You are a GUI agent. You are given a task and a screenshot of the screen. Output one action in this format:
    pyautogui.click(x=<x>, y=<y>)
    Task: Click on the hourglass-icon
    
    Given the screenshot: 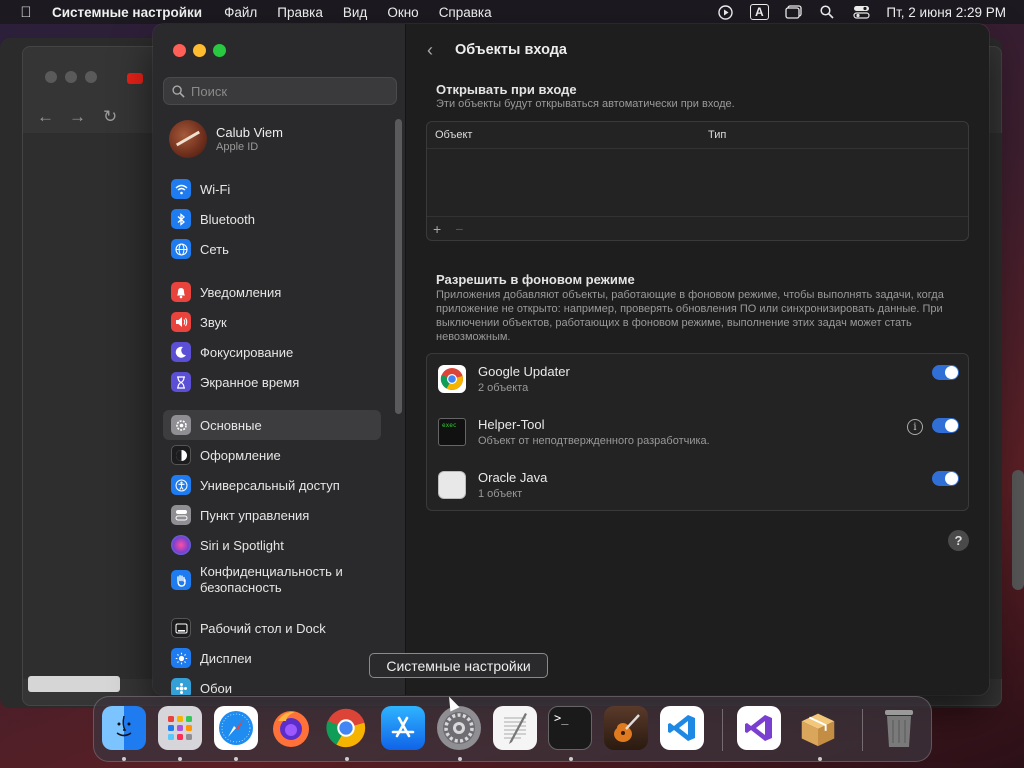 What is the action you would take?
    pyautogui.click(x=181, y=382)
    